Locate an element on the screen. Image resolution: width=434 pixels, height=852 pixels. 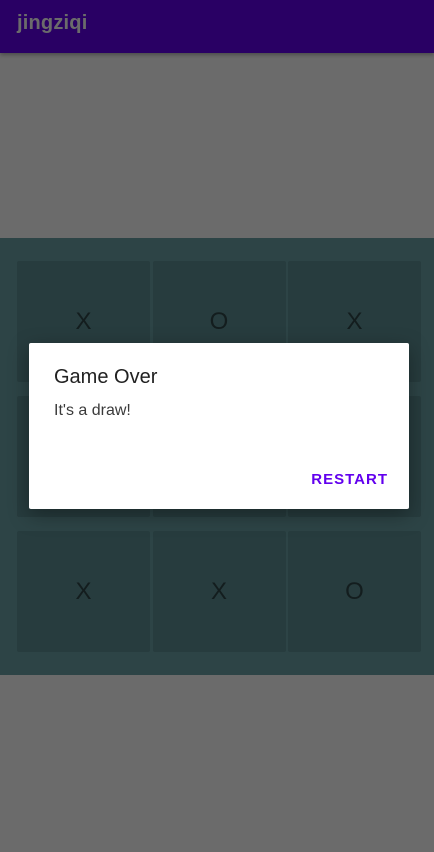
dialog-title: Game Over is located at coordinates (106, 377).